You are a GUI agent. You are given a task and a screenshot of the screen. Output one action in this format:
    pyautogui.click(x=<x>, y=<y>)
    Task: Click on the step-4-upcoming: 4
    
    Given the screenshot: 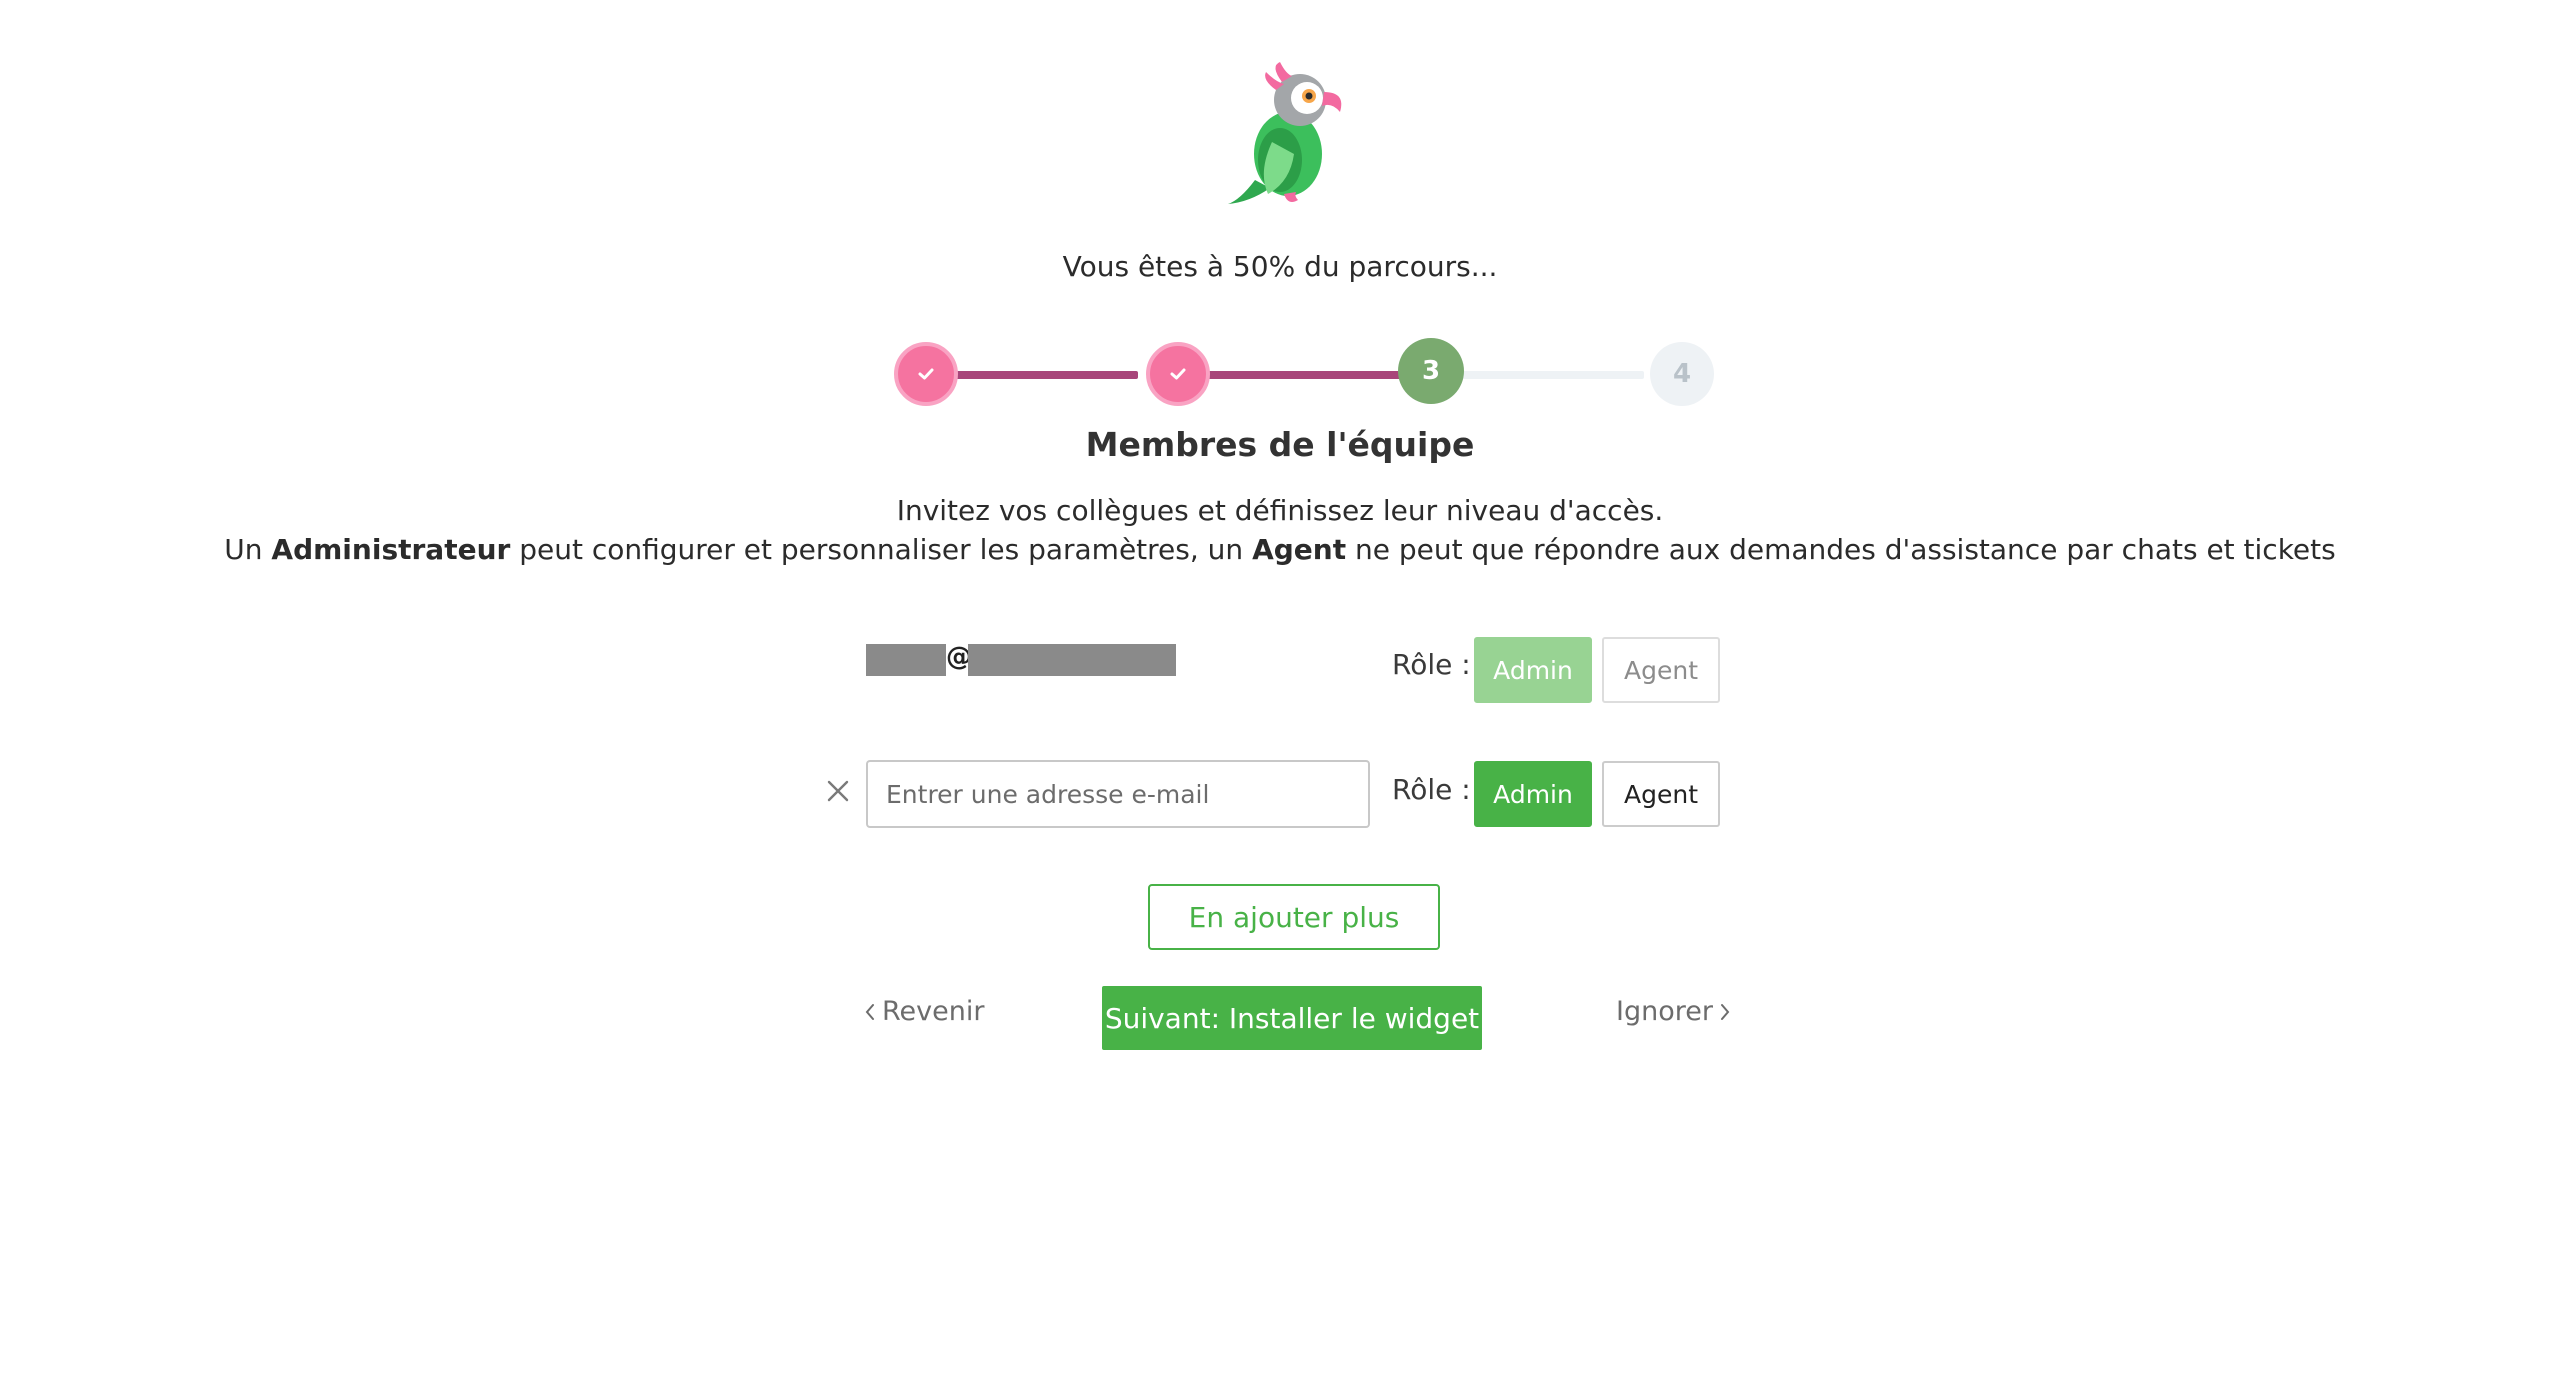 What is the action you would take?
    pyautogui.click(x=1682, y=374)
    